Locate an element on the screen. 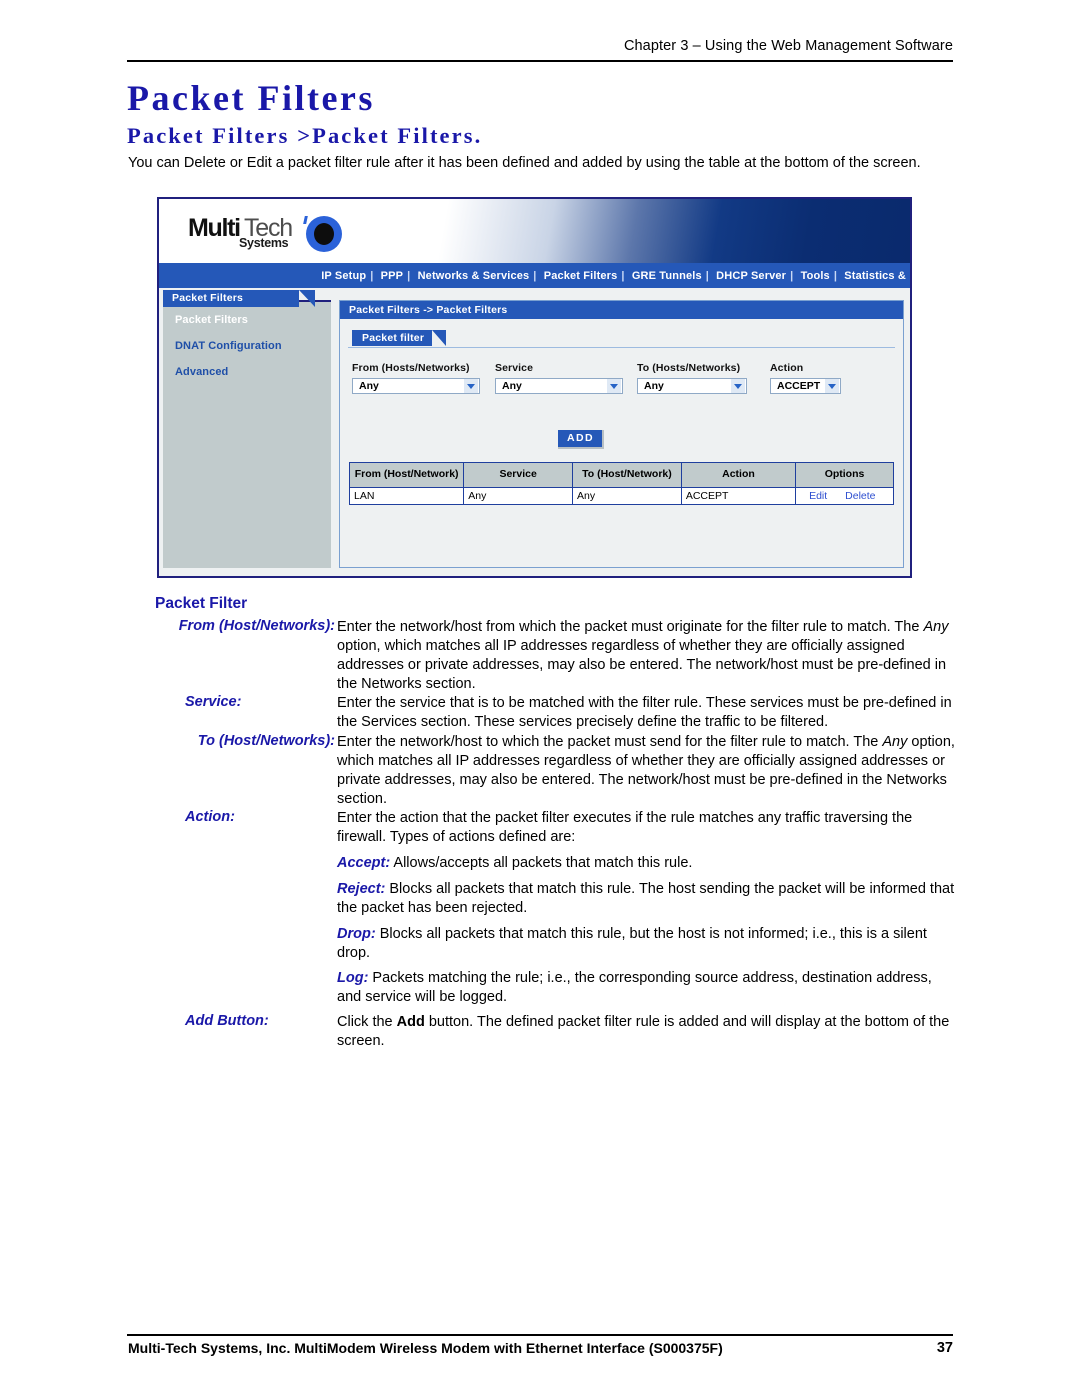 The height and width of the screenshot is (1397, 1080). sidebar-item-packet-filters: Packet Filters is located at coordinates (253, 320).